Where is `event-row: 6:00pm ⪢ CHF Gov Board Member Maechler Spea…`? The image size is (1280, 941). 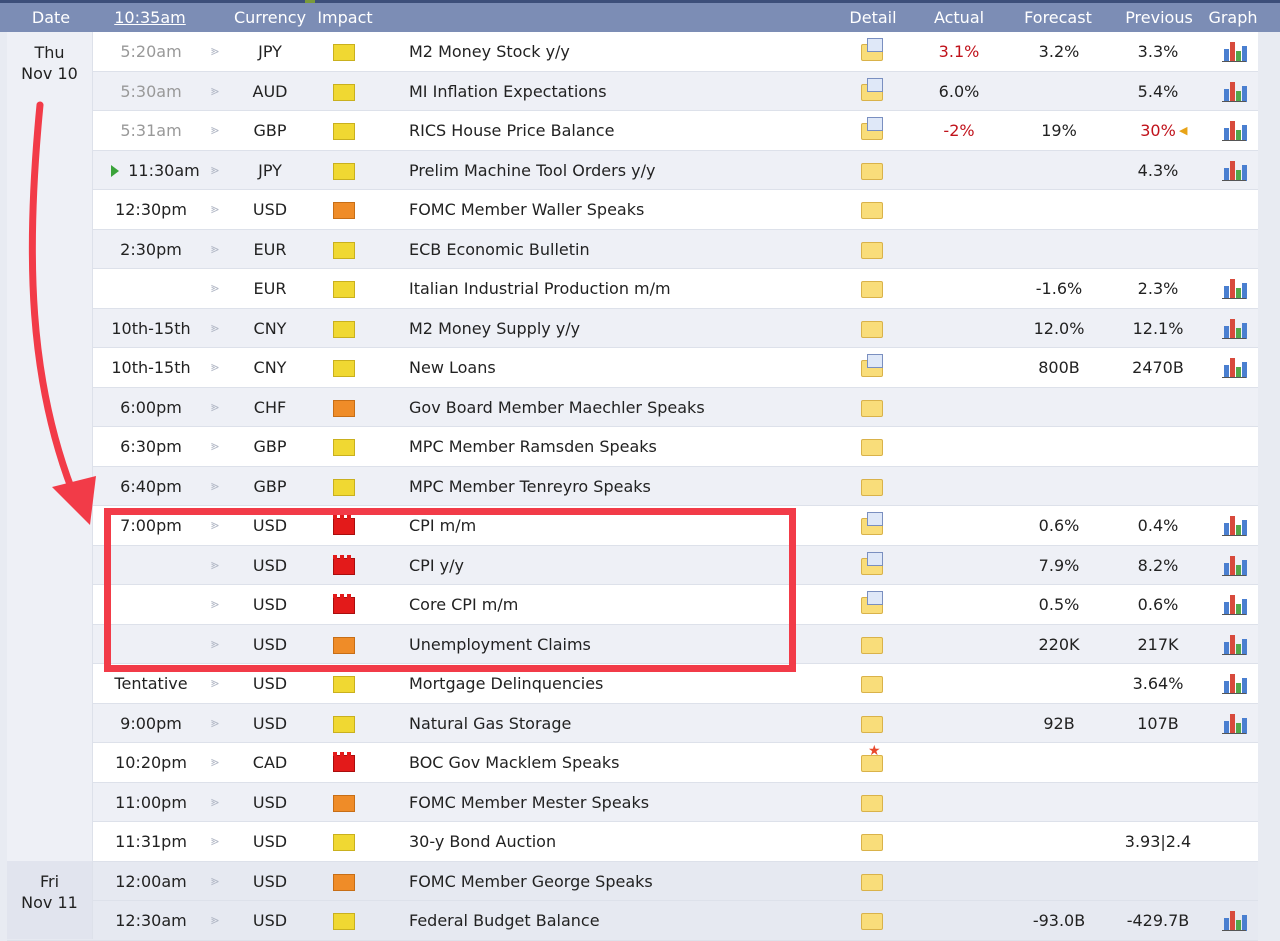 event-row: 6:00pm ⪢ CHF Gov Board Member Maechler Spea… is located at coordinates (632, 407).